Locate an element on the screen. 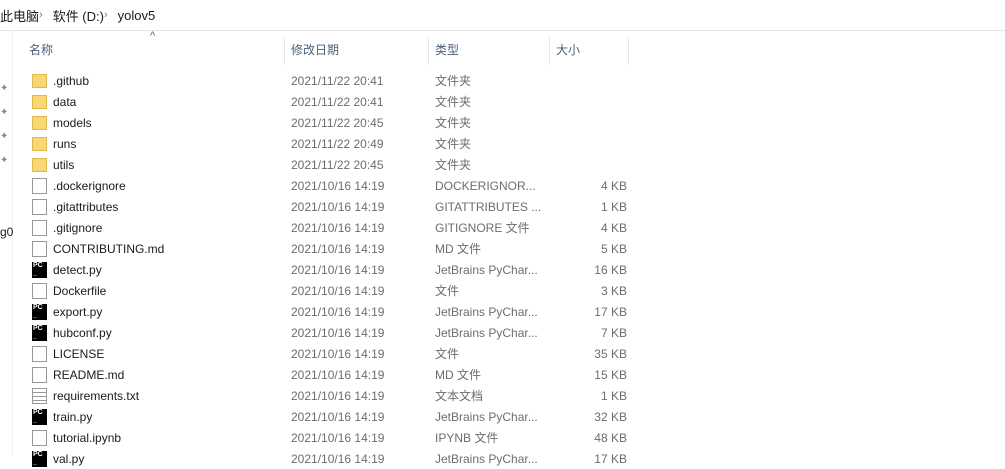 This screenshot has width=1005, height=469. file-row: data 2021/11/22 20:41 文件夹 is located at coordinates (328, 101).